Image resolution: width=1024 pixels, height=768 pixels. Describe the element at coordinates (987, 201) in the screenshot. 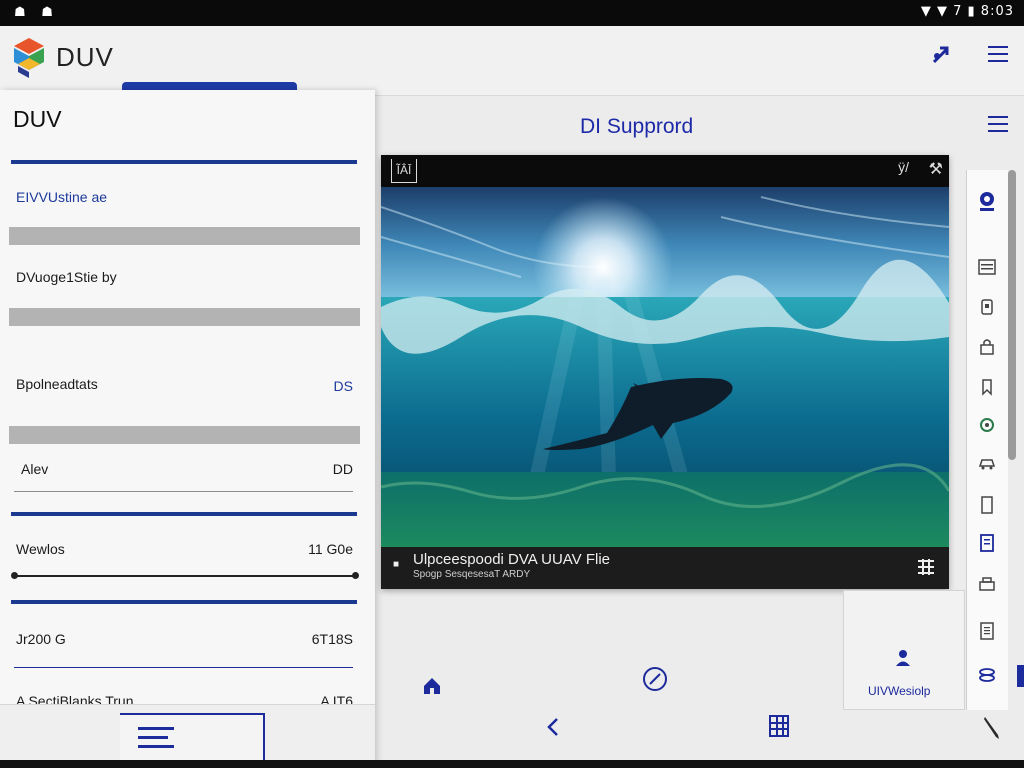

I see `profile-icon` at that location.